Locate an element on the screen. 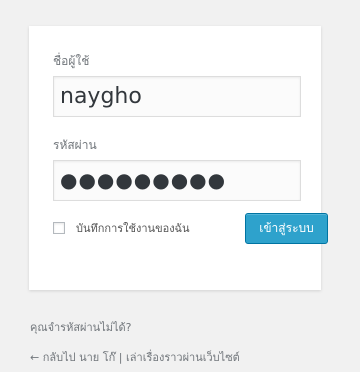 This screenshot has height=372, width=360. lost-password-link: คุณจำรหัสผ่านไม่ได้? is located at coordinates (81, 327).